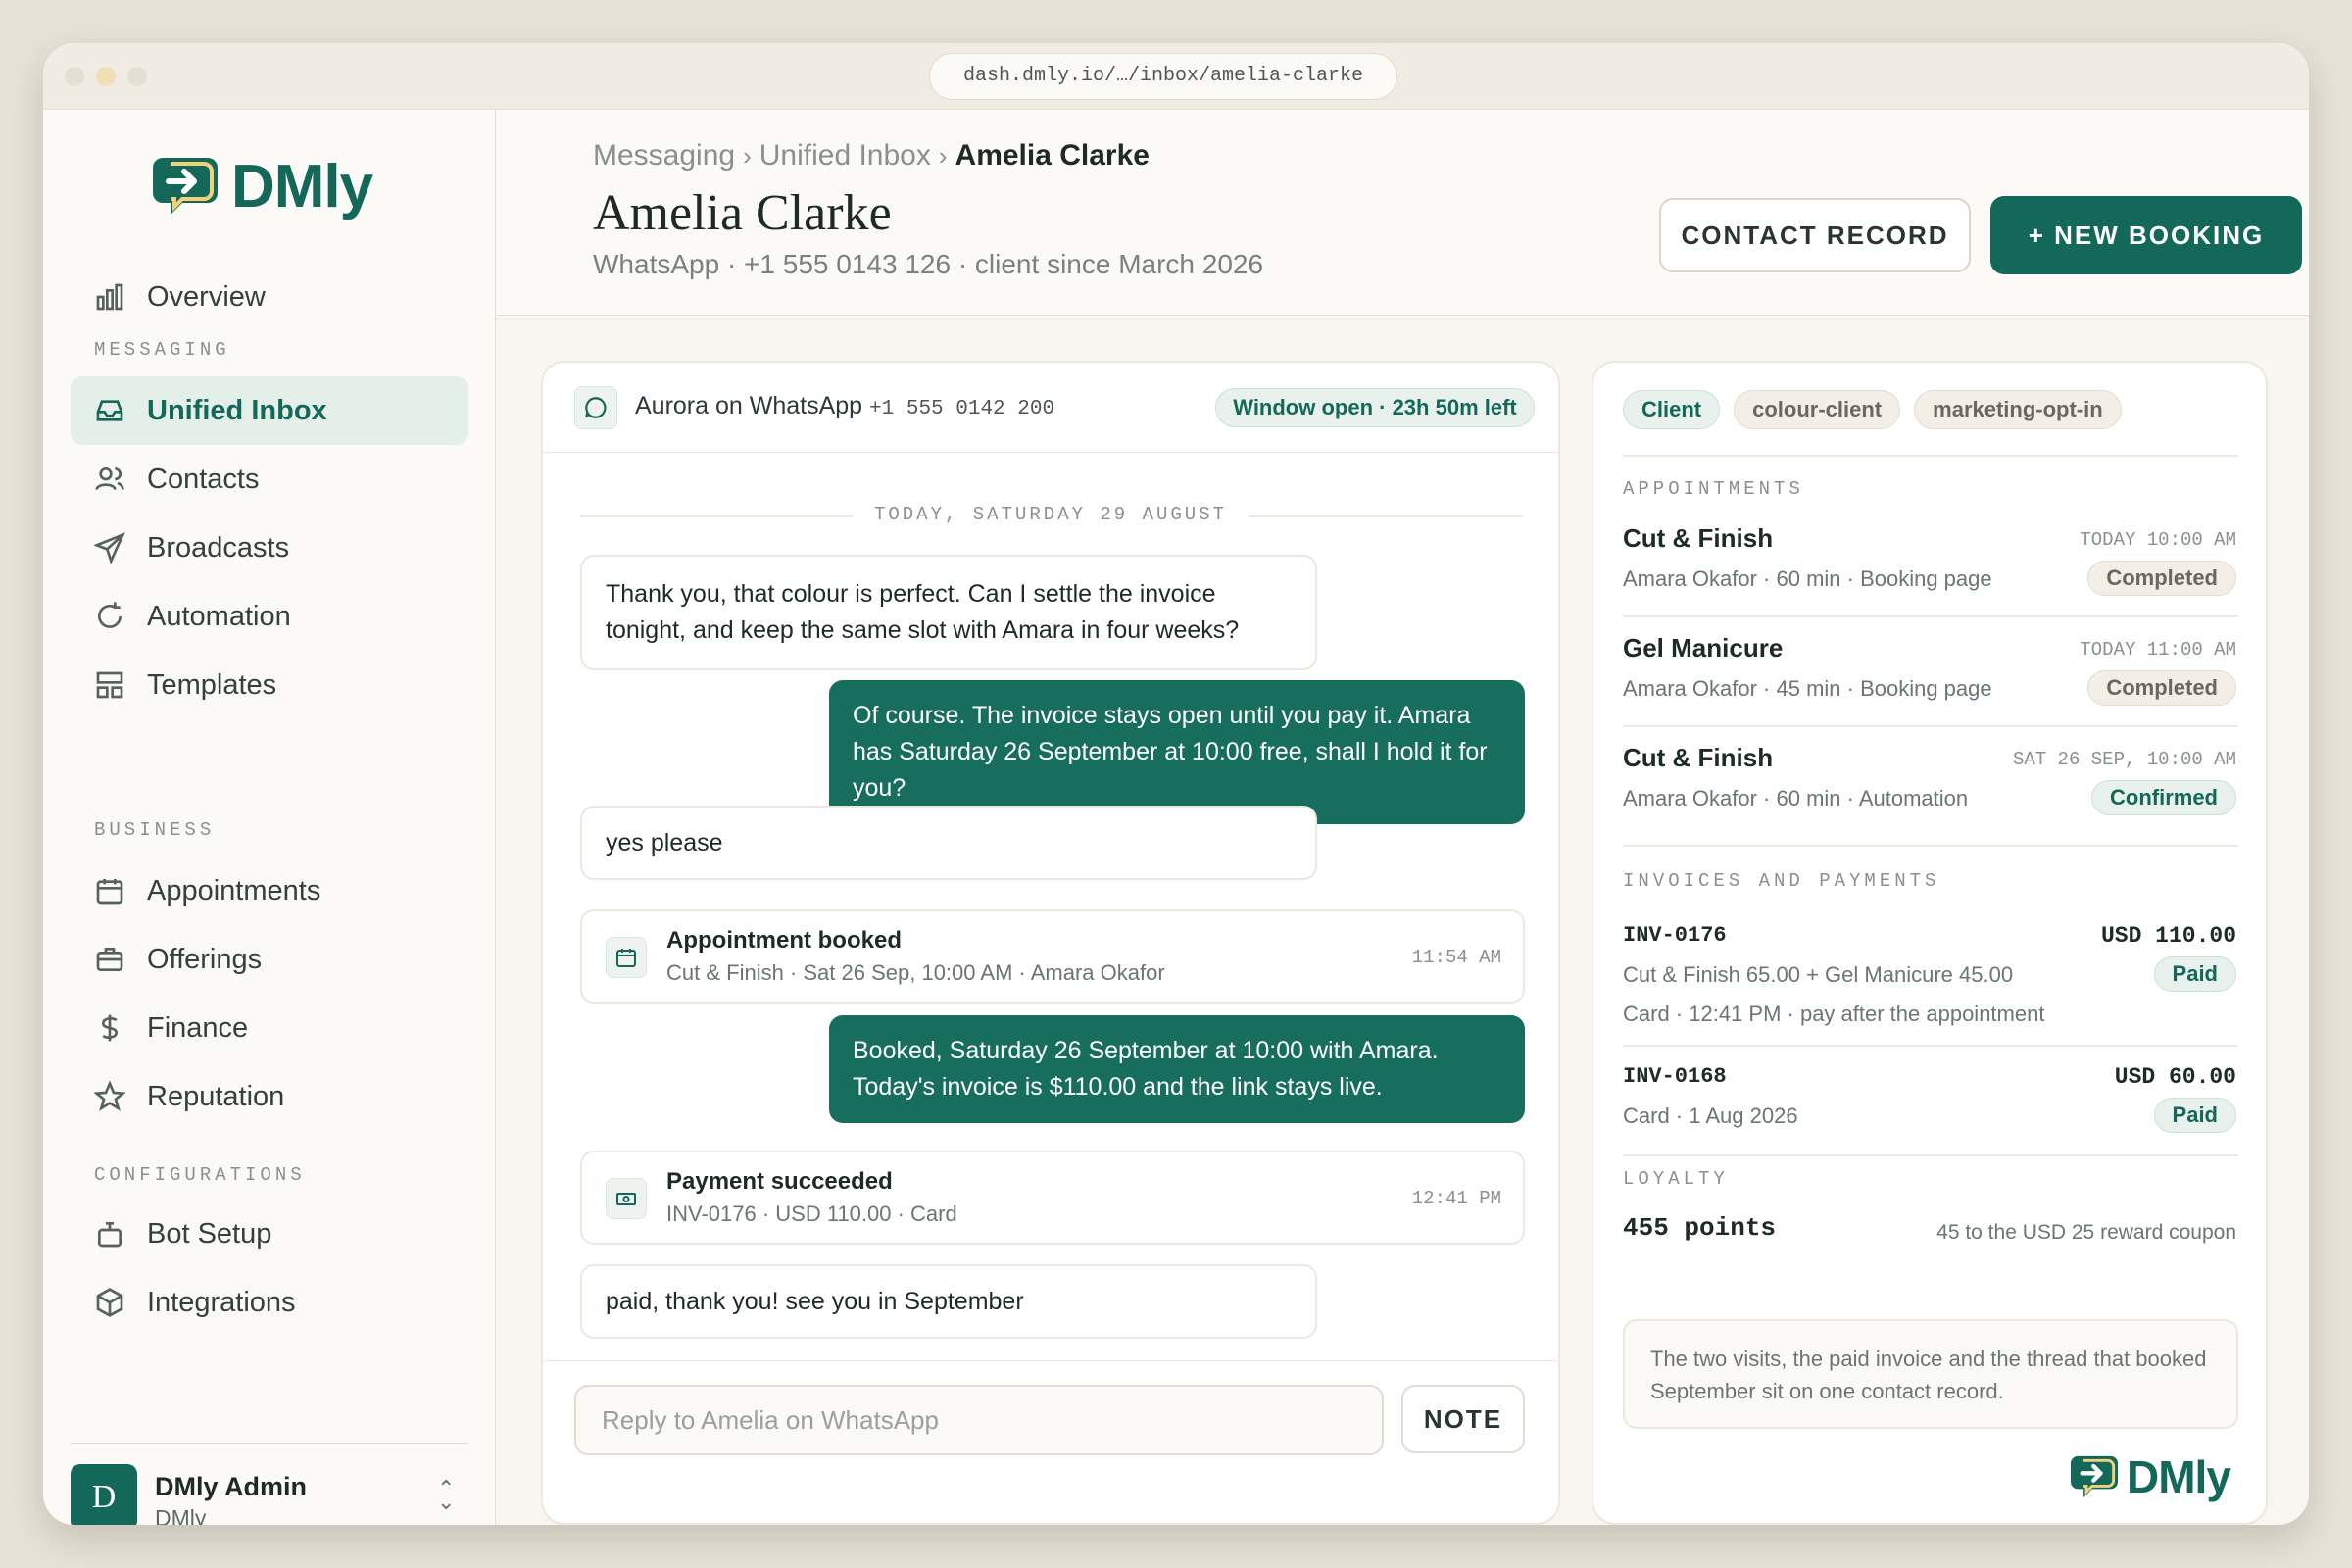  What do you see at coordinates (261, 186) in the screenshot?
I see `brand-logo: DMly` at bounding box center [261, 186].